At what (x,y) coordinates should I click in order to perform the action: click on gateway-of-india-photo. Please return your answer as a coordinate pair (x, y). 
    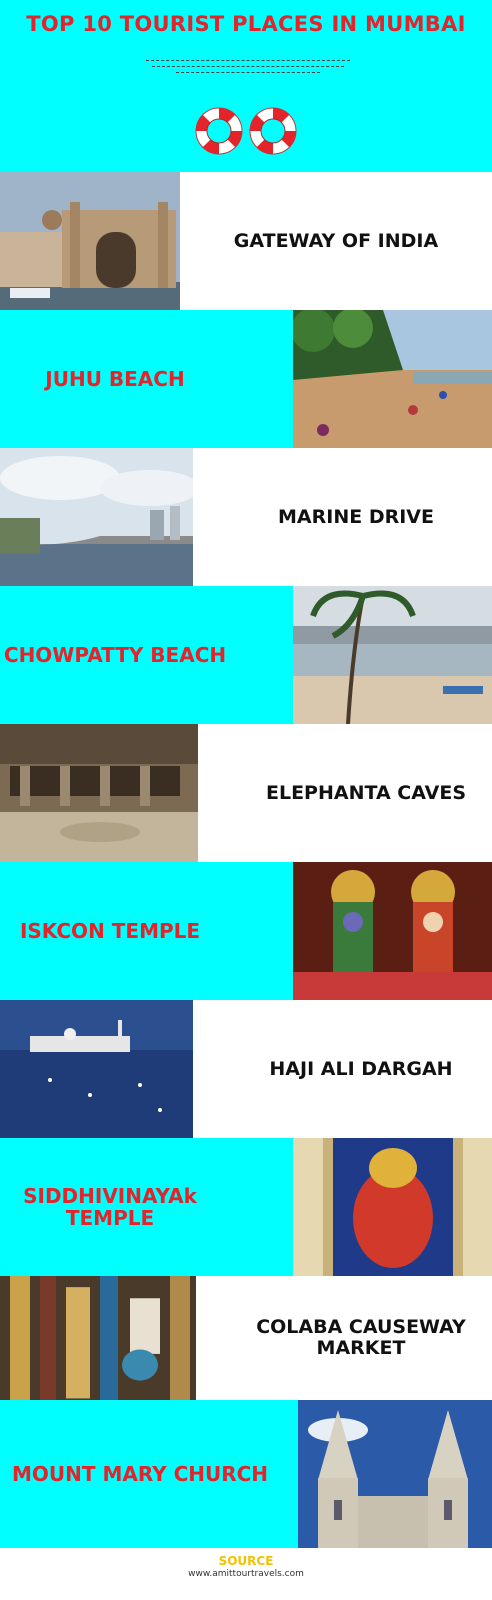
    Looking at the image, I should click on (90, 241).